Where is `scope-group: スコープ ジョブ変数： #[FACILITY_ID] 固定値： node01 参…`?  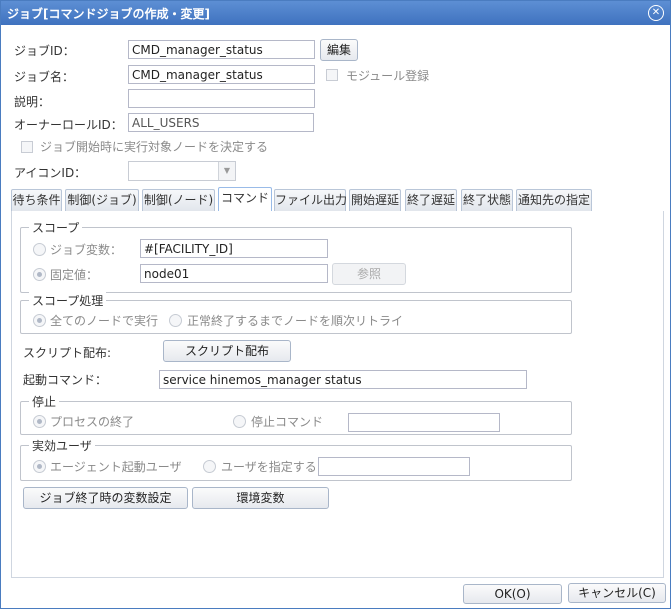 scope-group: スコープ ジョブ変数： #[FACILITY_ID] 固定値： node01 参… is located at coordinates (296, 256).